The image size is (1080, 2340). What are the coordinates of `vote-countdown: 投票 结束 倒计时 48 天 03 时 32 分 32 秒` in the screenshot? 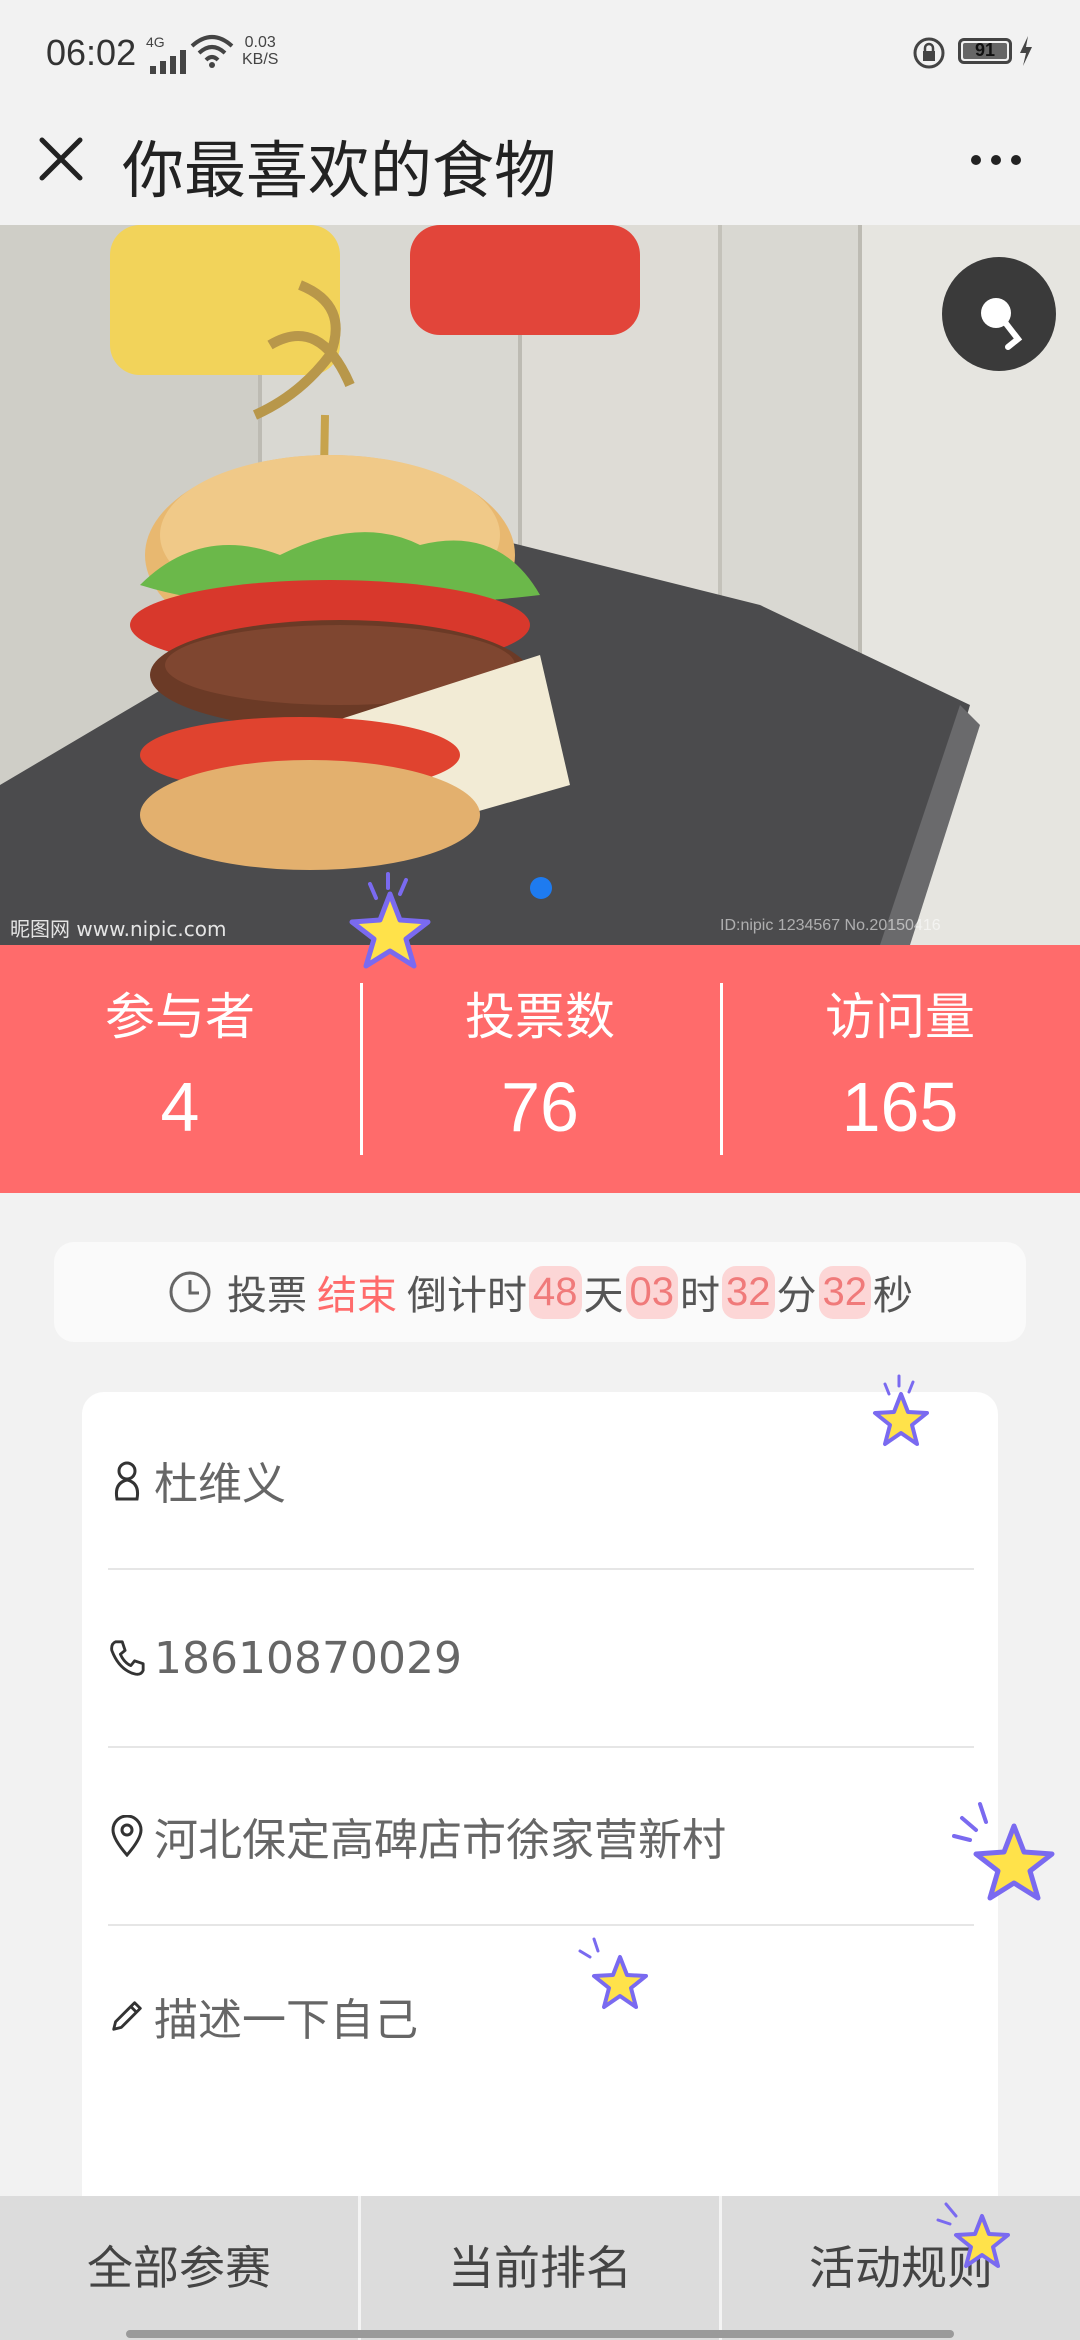 It's located at (540, 1292).